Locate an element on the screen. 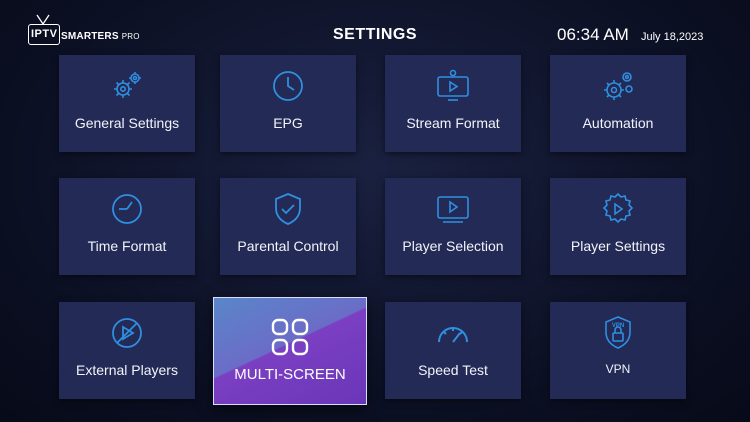  tile-player-selection: Player Selection is located at coordinates (453, 226).